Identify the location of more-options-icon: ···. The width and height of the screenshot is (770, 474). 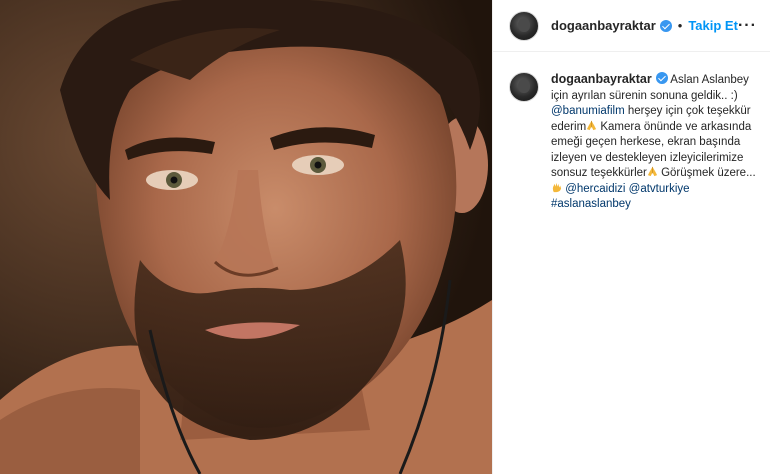
(747, 25).